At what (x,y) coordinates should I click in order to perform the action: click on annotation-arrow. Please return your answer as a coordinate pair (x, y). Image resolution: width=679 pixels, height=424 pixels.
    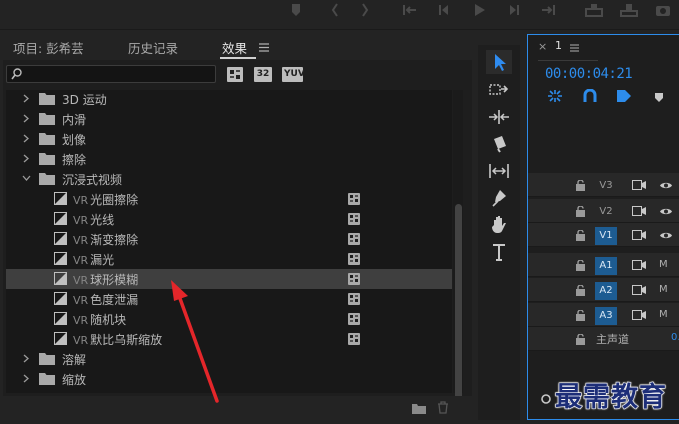
    Looking at the image, I should click on (195, 341).